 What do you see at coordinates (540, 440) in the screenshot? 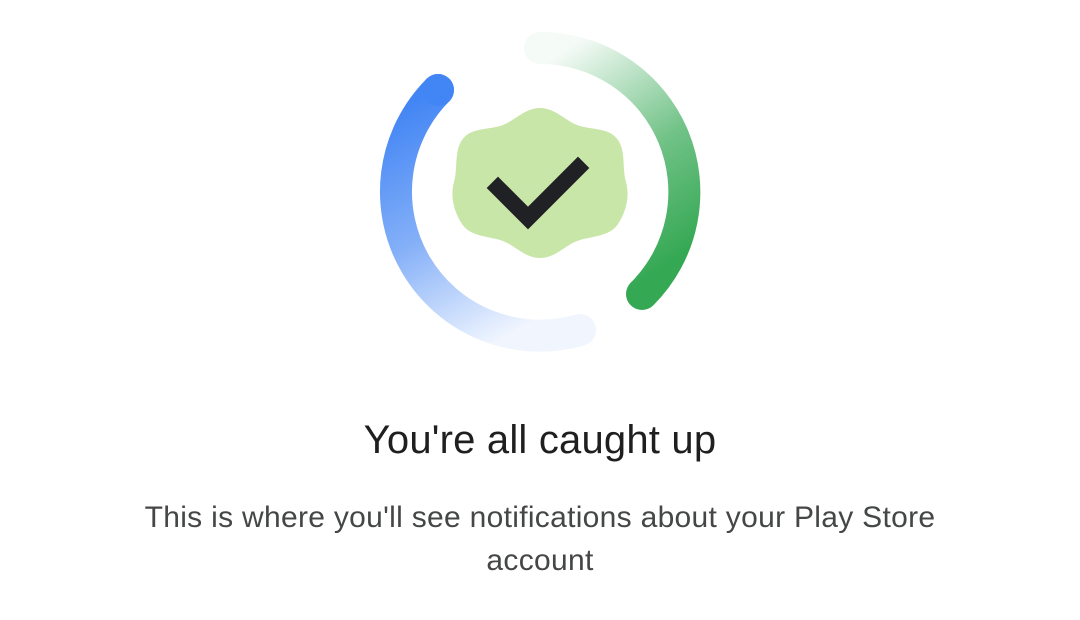
I see `empty-state-title: You're all caught up` at bounding box center [540, 440].